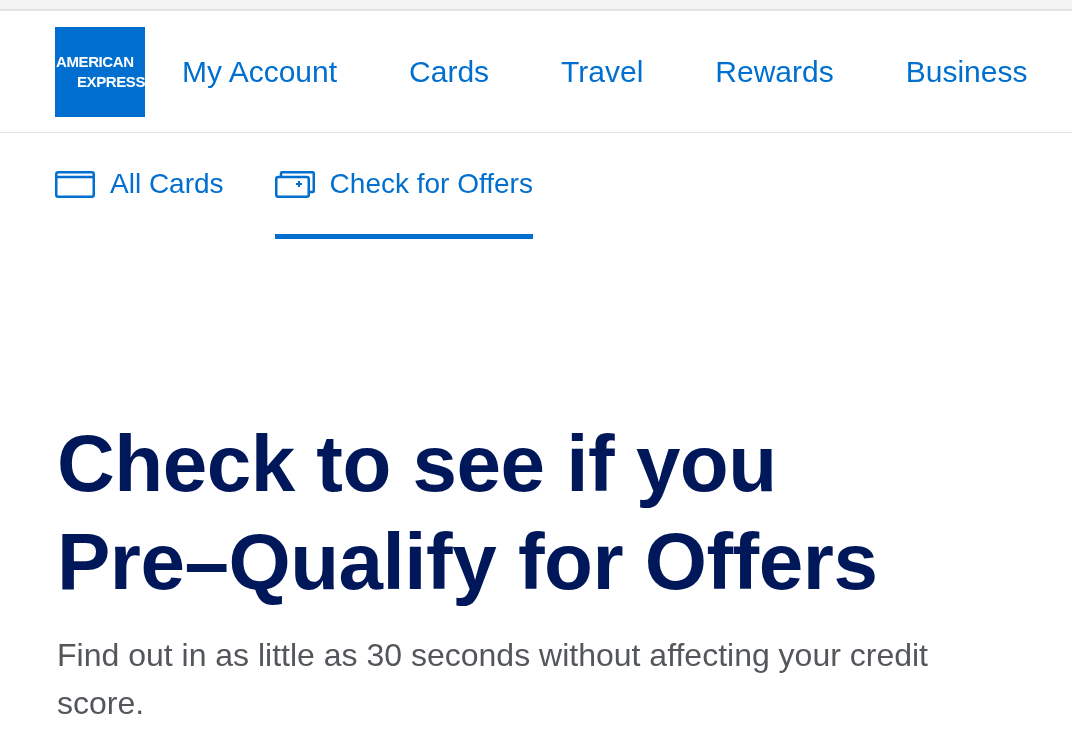  I want to click on nav-link: Rewards, so click(774, 71).